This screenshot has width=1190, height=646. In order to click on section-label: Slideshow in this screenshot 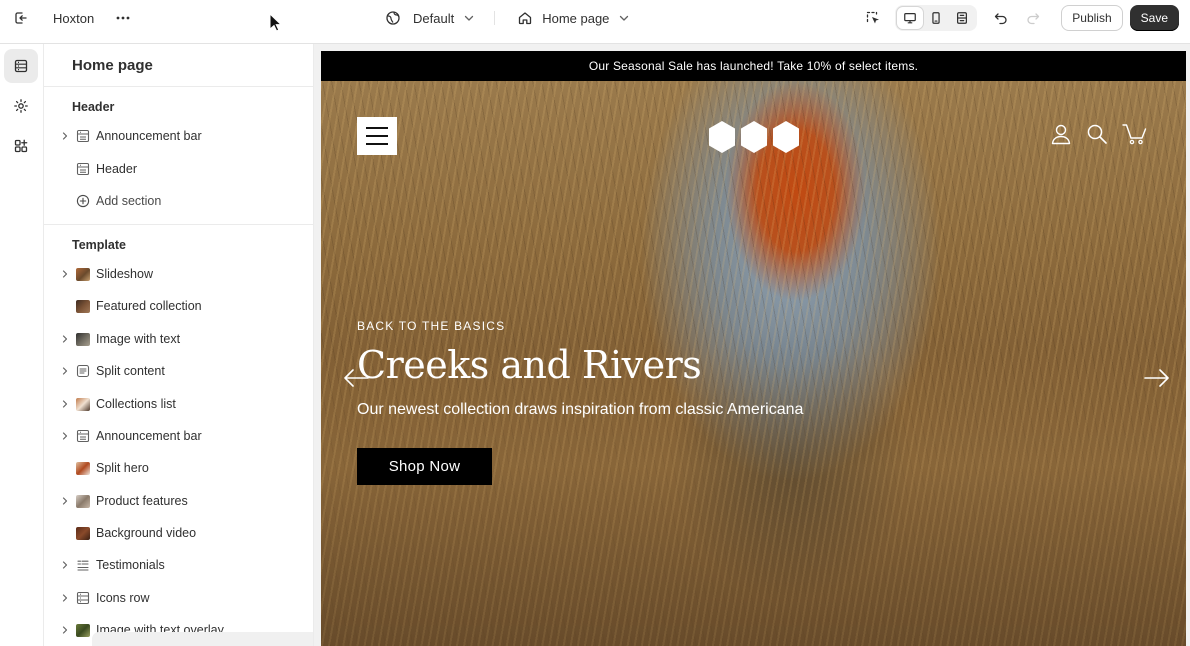, I will do `click(124, 274)`.